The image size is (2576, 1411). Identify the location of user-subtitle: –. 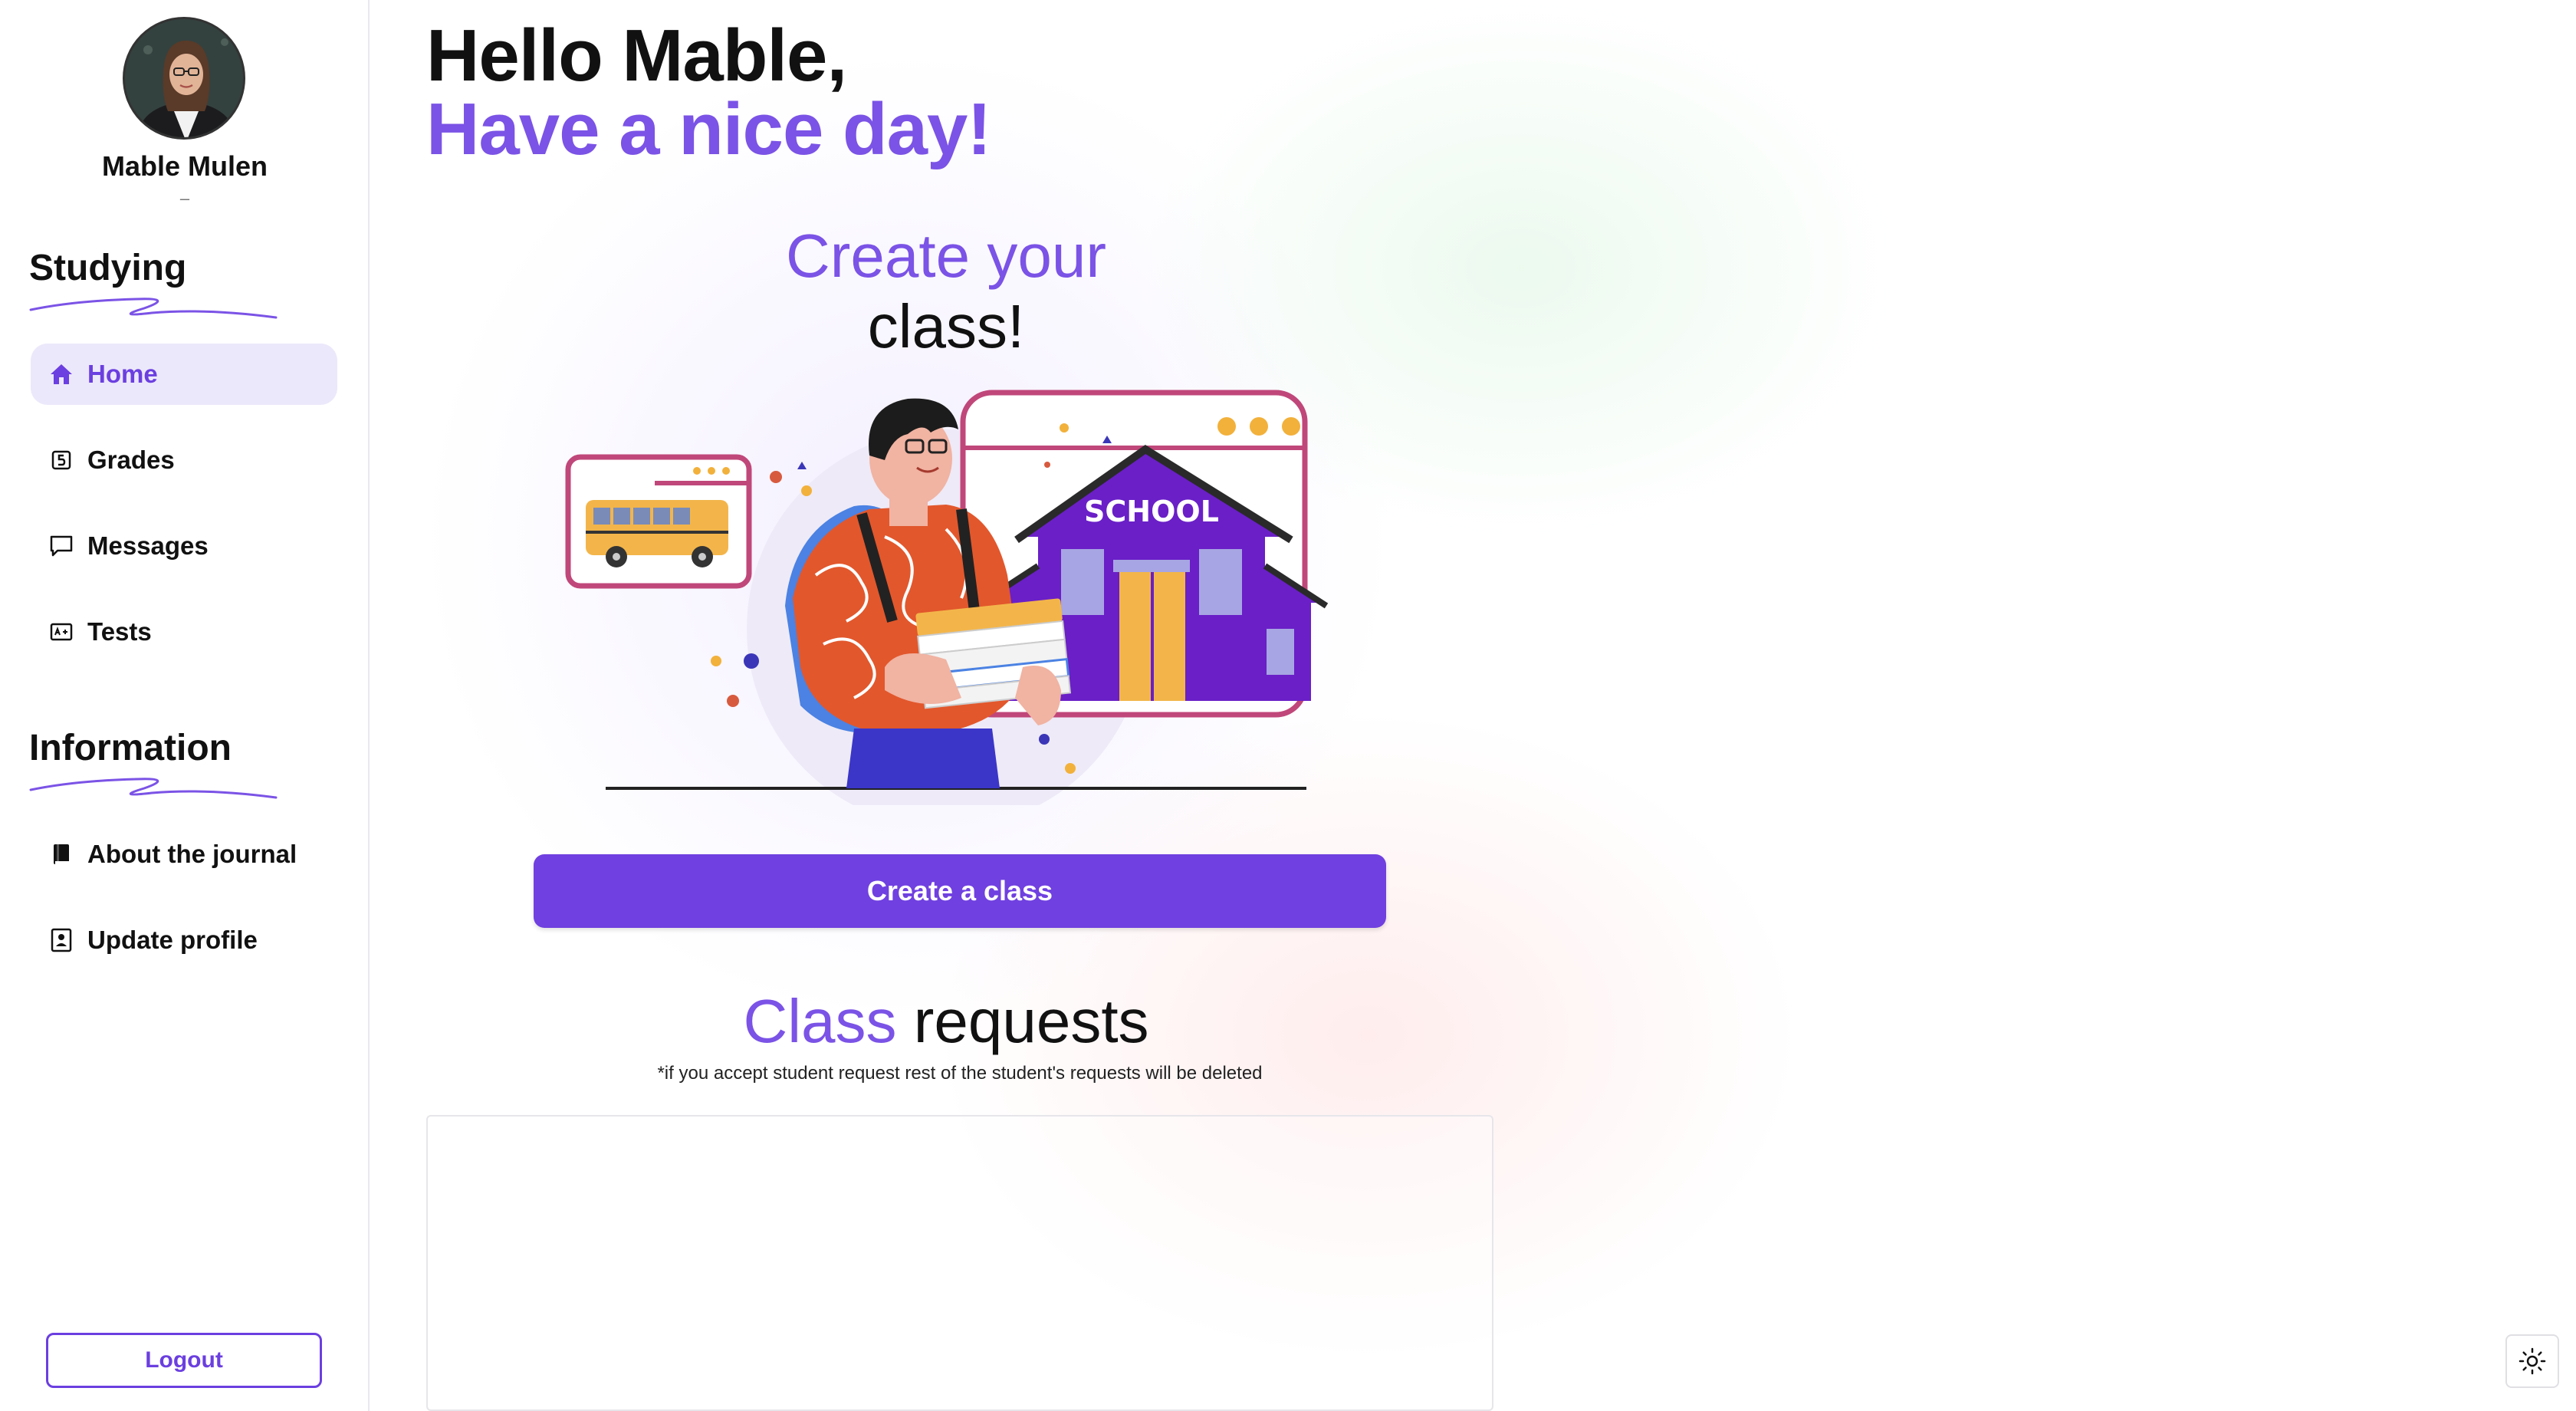
(184, 199).